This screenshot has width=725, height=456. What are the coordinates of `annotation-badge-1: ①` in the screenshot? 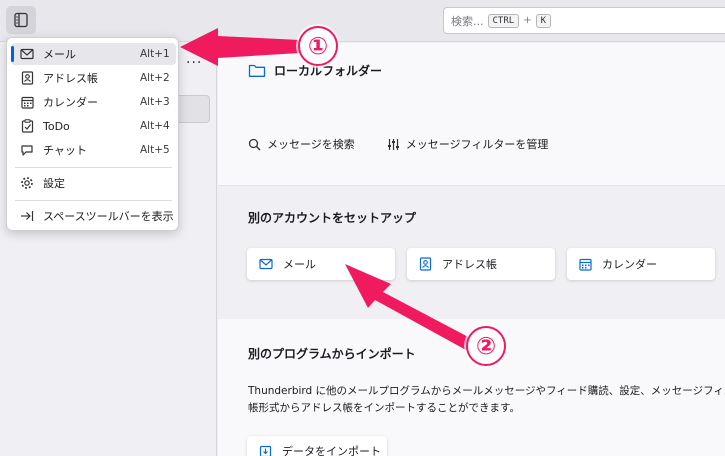 It's located at (318, 46).